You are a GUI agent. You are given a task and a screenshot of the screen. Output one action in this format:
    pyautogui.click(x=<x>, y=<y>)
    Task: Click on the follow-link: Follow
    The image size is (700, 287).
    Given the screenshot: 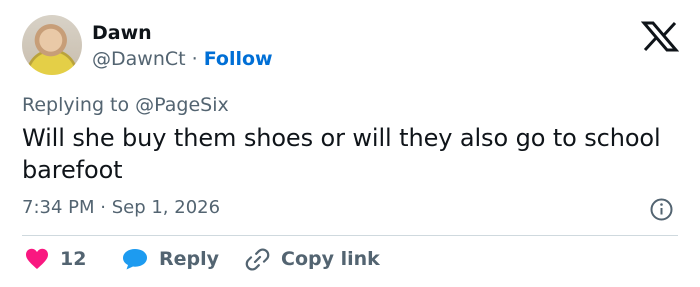 What is the action you would take?
    pyautogui.click(x=238, y=59)
    